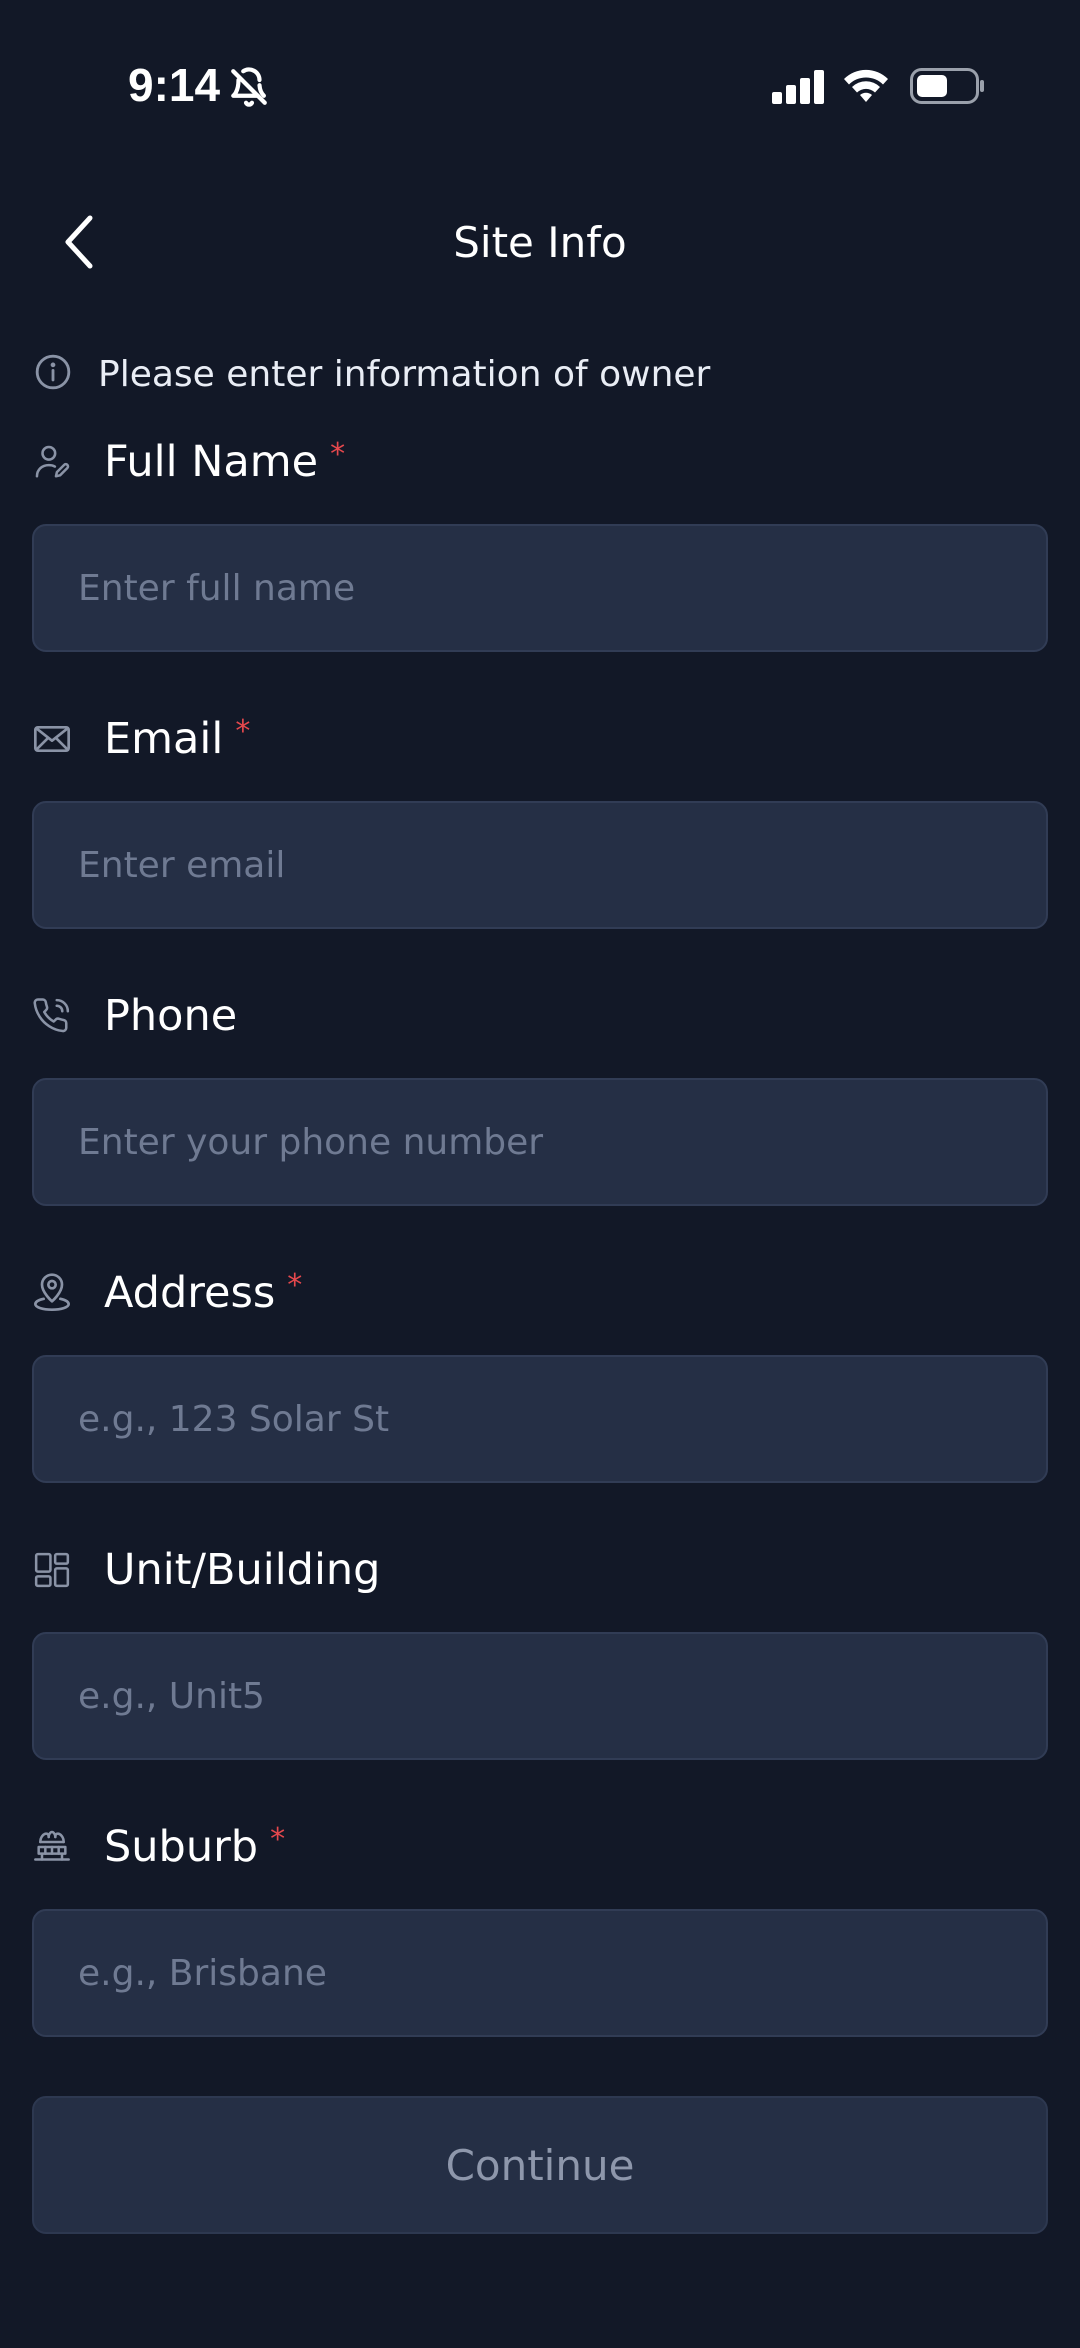 This screenshot has height=2348, width=1080. What do you see at coordinates (52, 739) in the screenshot?
I see `mail-icon` at bounding box center [52, 739].